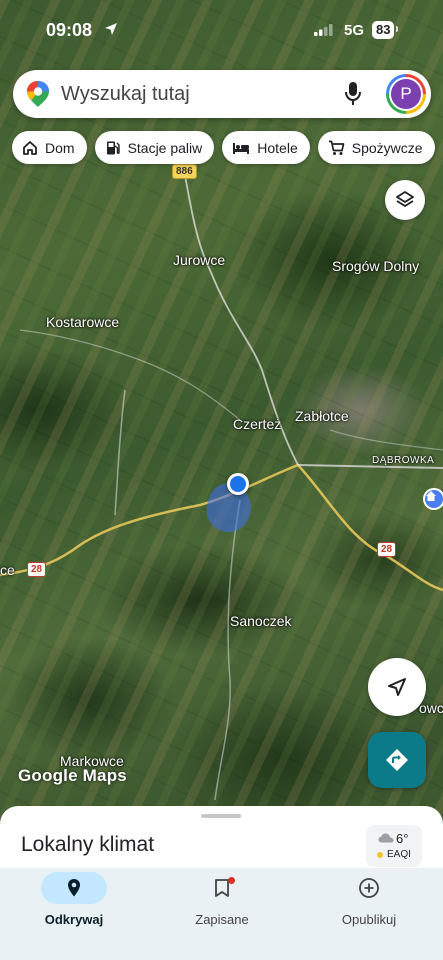  I want to click on nav-contribute: Opublikuj, so click(369, 914).